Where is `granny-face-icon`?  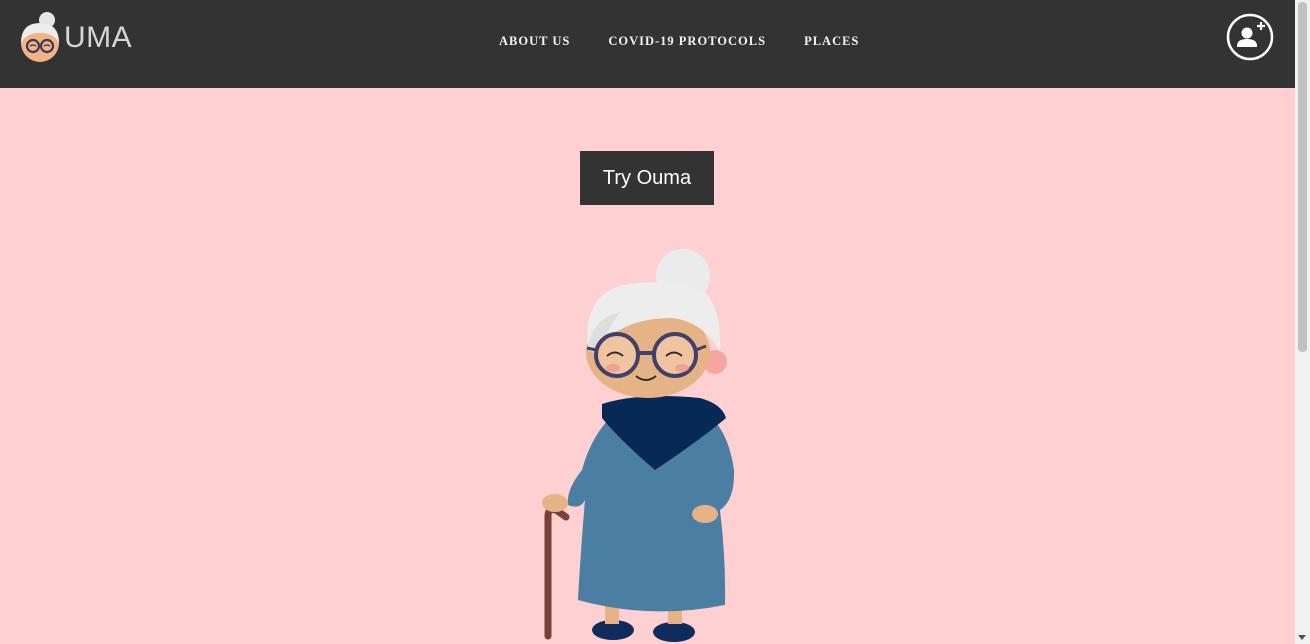
granny-face-icon is located at coordinates (40, 37).